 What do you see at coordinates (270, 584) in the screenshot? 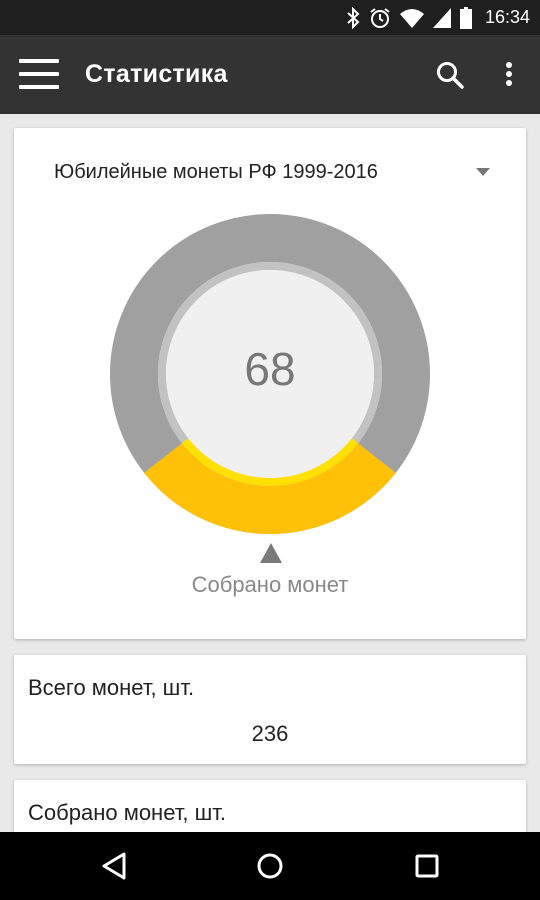
I see `gauge-label: Собрано монет` at bounding box center [270, 584].